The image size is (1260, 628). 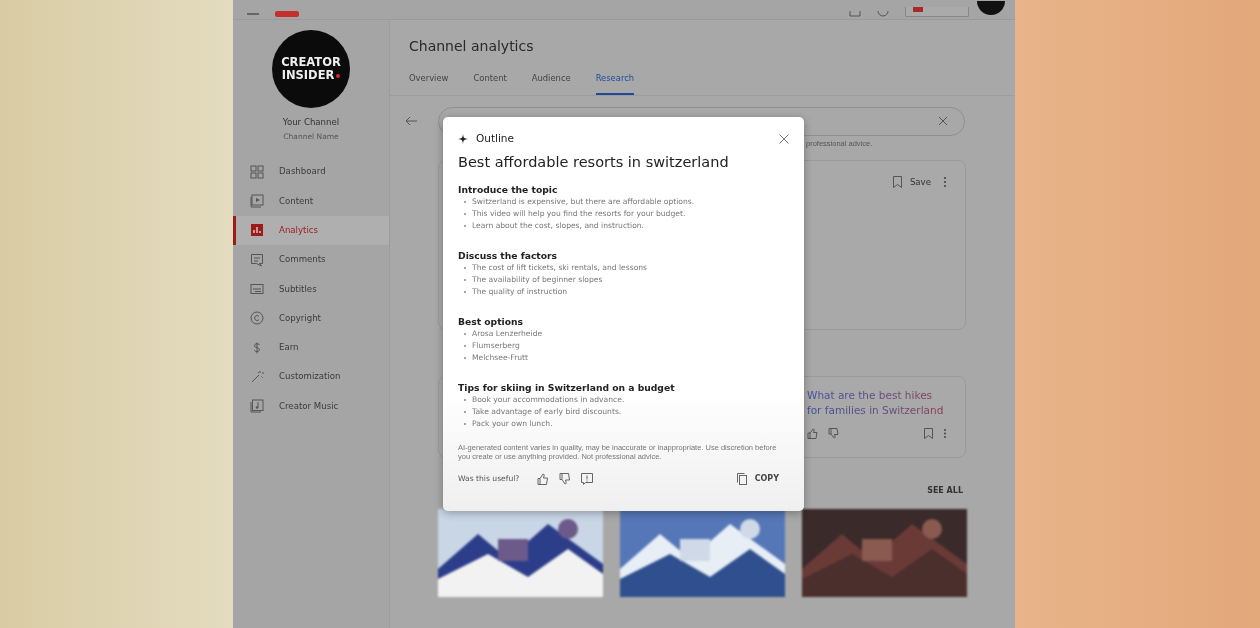 I want to click on music-note-icon, so click(x=257, y=406).